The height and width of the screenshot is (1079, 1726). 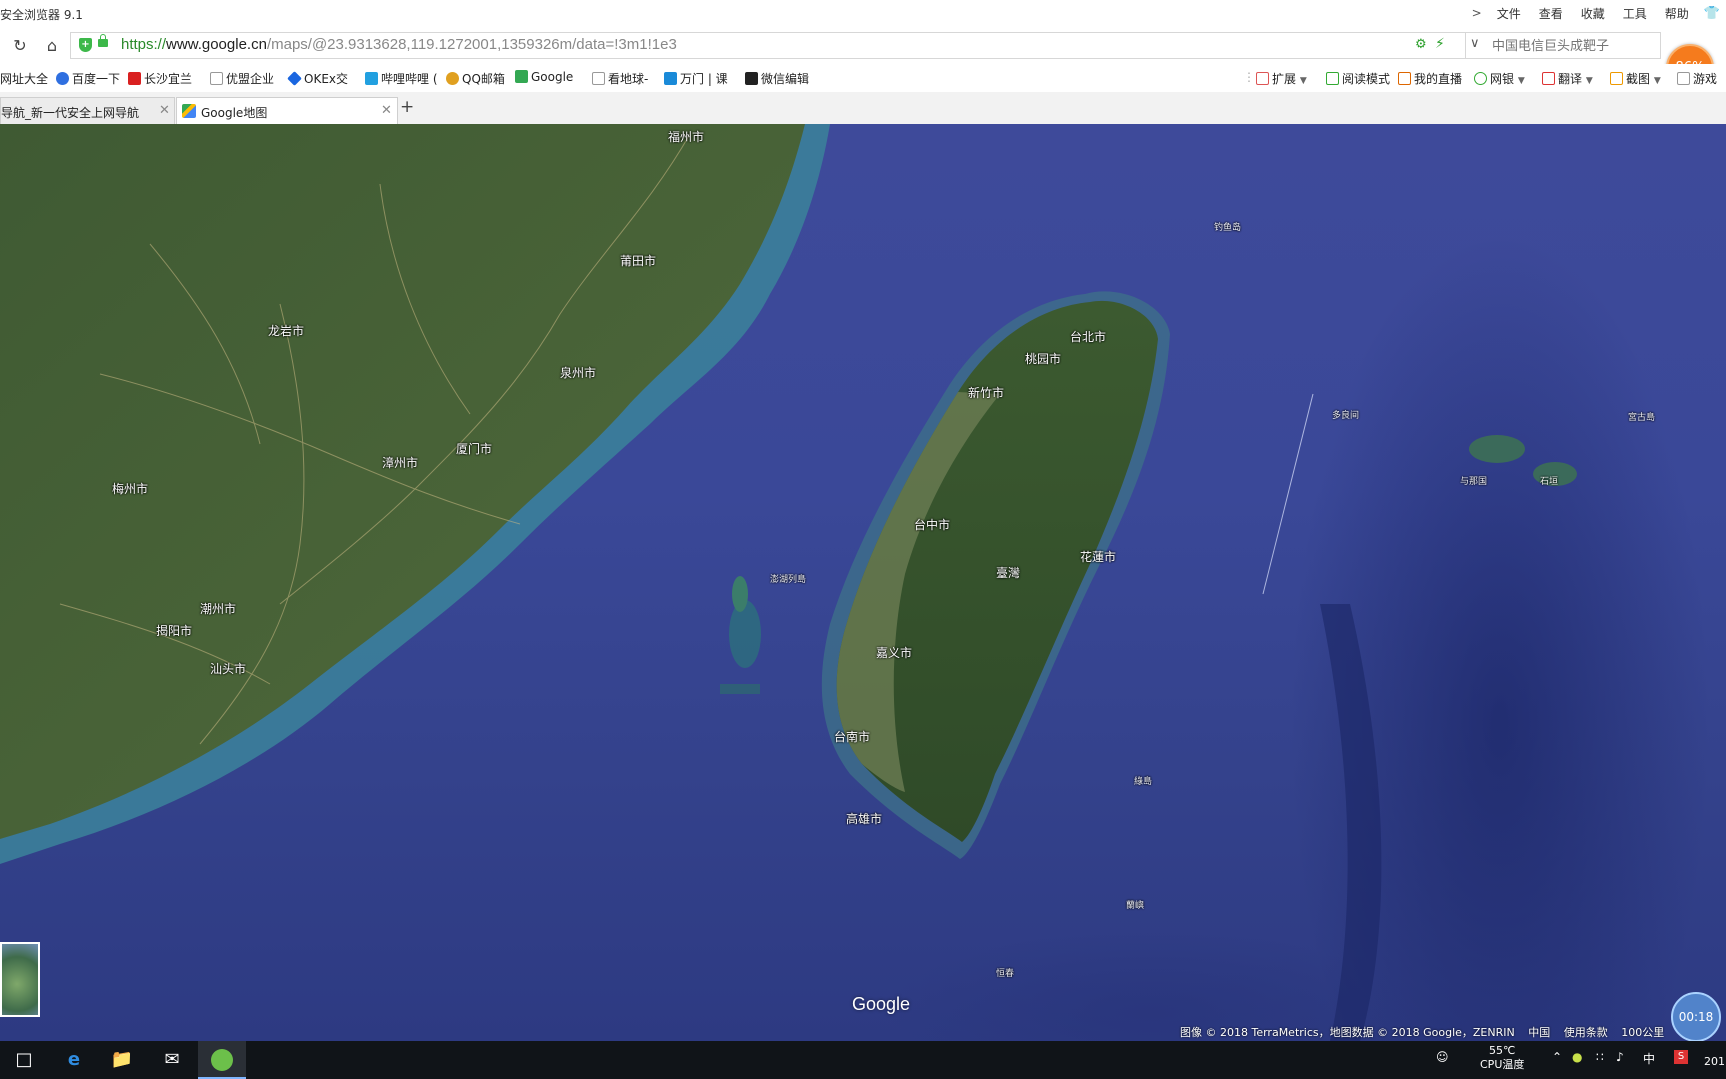 I want to click on map-label: 臺灣, so click(x=1008, y=572).